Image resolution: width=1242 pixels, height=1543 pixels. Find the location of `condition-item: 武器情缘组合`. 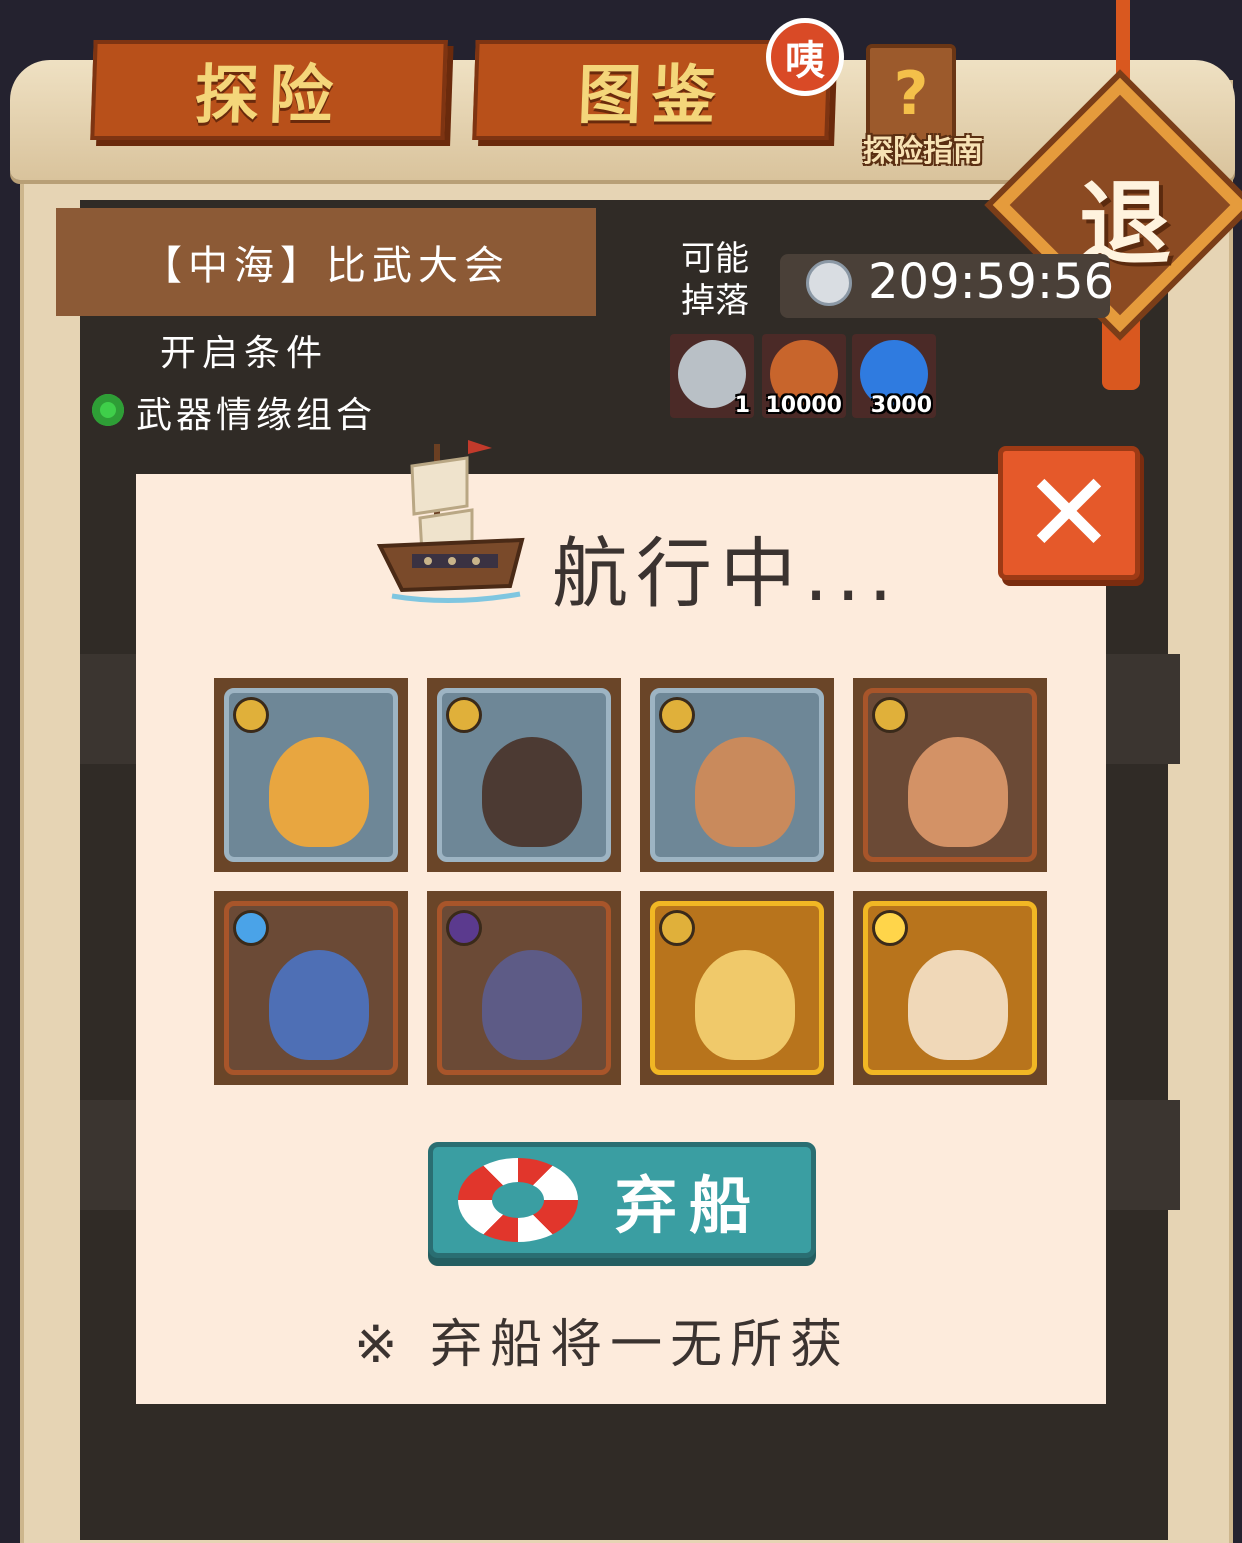

condition-item: 武器情缘组合 is located at coordinates (256, 415).